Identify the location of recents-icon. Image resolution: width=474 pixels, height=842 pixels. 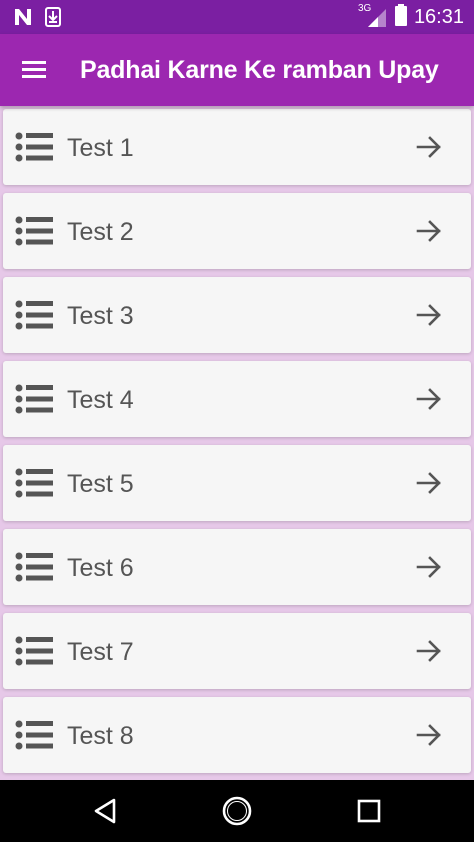
(369, 811).